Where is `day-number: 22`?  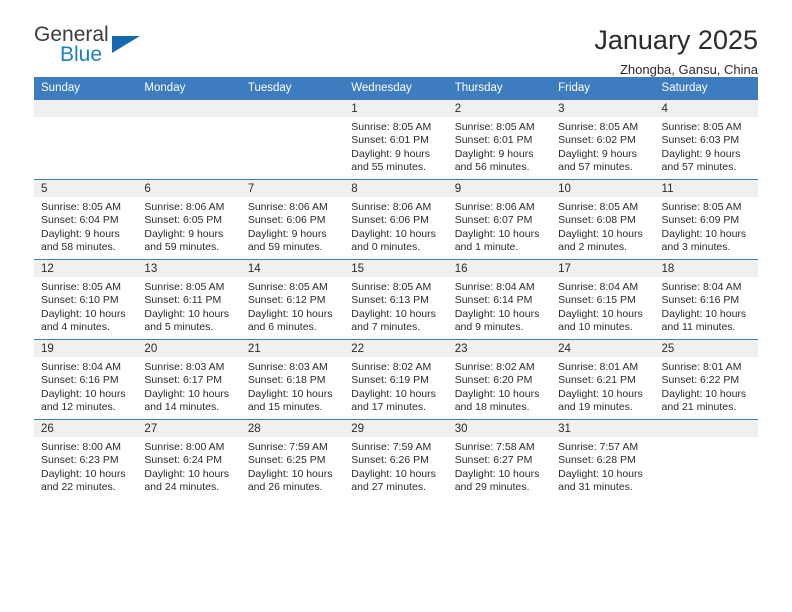
day-number: 22 is located at coordinates (396, 348).